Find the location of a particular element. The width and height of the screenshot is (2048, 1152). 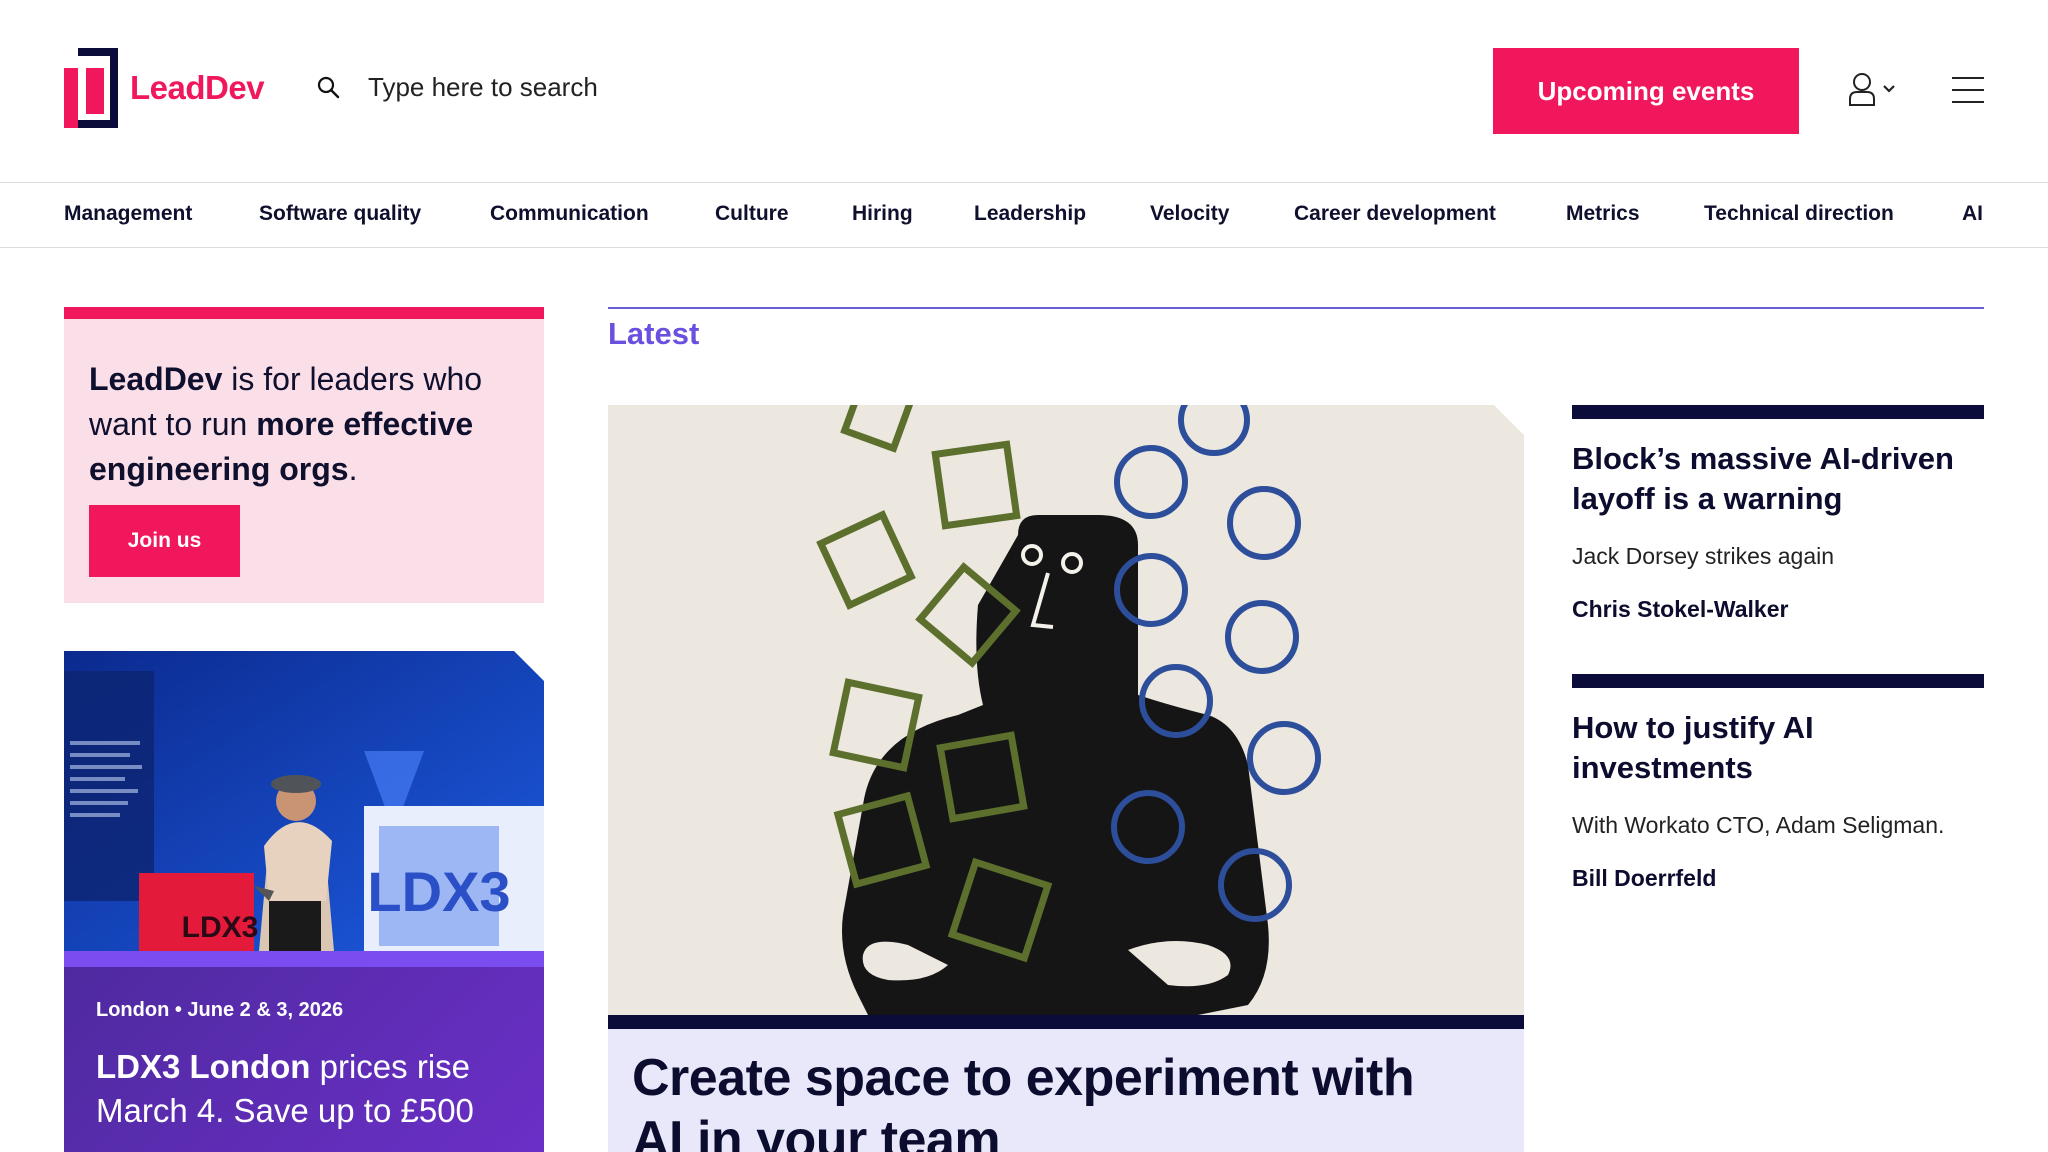

nav-item-ai: AI is located at coordinates (1972, 214).